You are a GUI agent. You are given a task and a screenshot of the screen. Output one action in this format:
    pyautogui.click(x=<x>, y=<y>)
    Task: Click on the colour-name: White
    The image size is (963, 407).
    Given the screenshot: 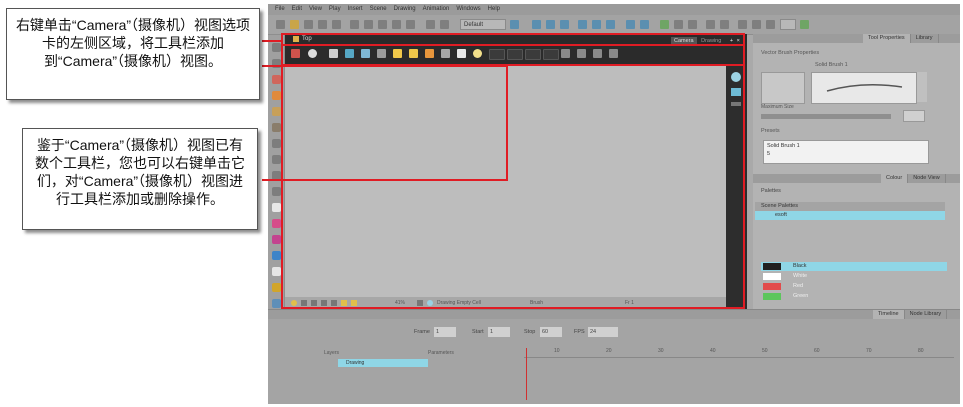 What is the action you would take?
    pyautogui.click(x=800, y=276)
    